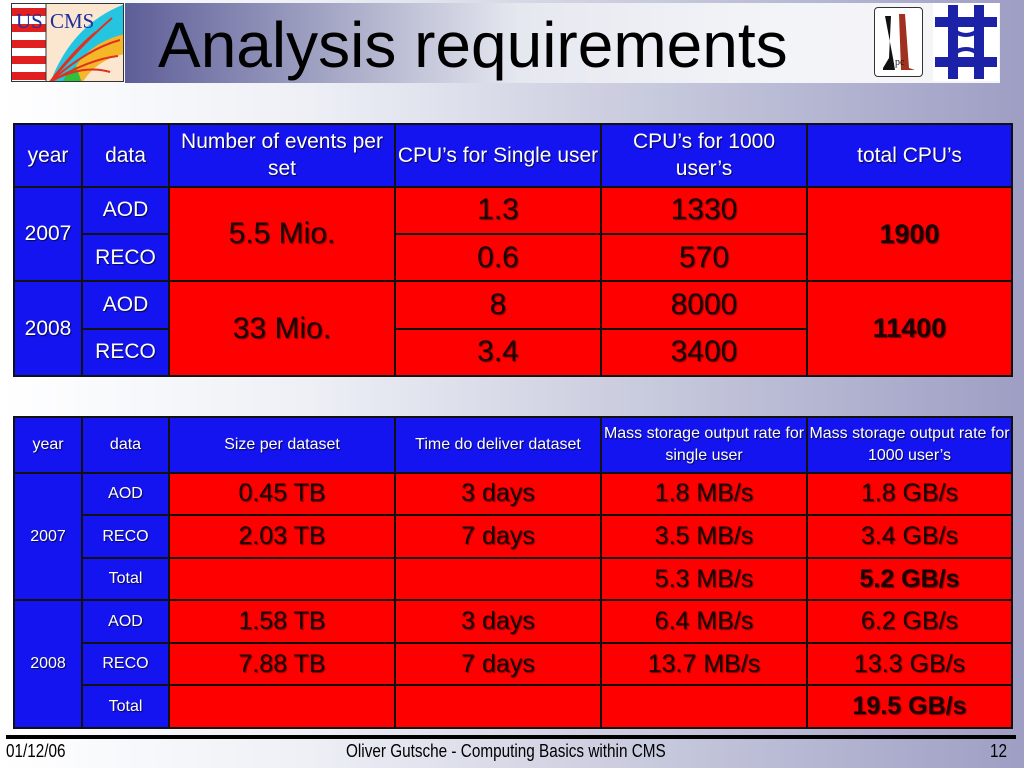 This screenshot has width=1024, height=768. What do you see at coordinates (498, 352) in the screenshot?
I see `cpu-single-cell: 3.4` at bounding box center [498, 352].